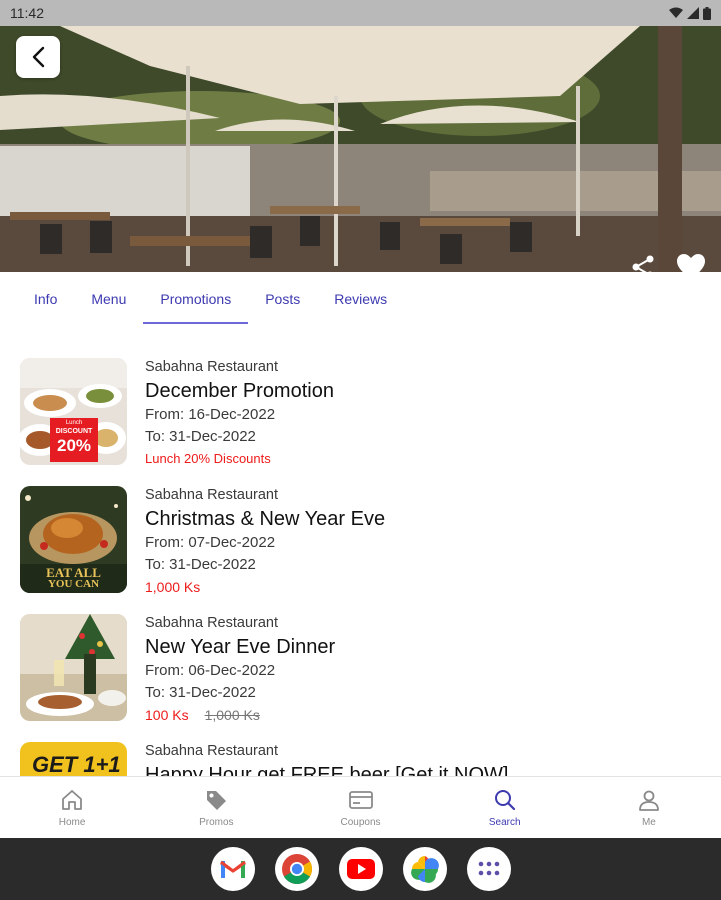 This screenshot has width=721, height=900. I want to click on share-button, so click(643, 263).